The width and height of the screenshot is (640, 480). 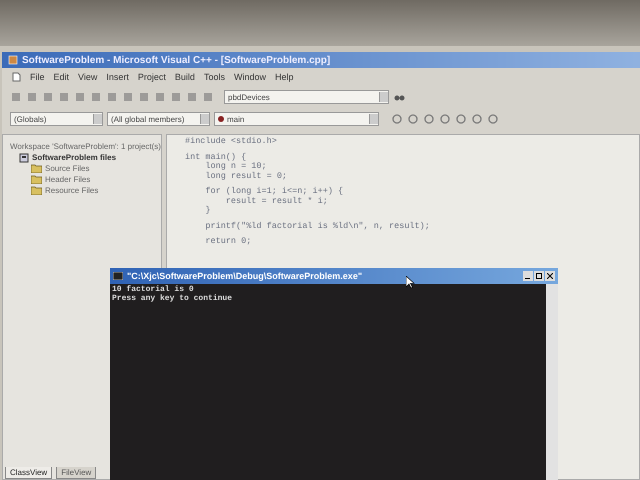 What do you see at coordinates (67, 179) in the screenshot?
I see `tree-item: Header Files` at bounding box center [67, 179].